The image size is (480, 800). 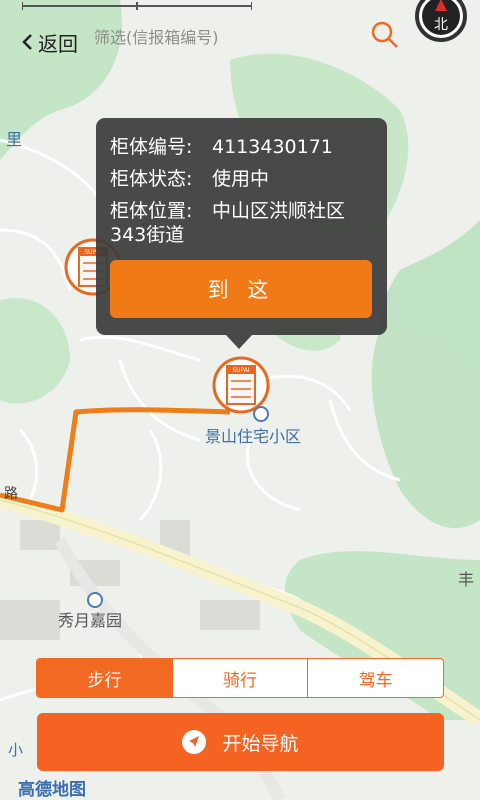 What do you see at coordinates (95, 600) in the screenshot?
I see `garden-poi-icon` at bounding box center [95, 600].